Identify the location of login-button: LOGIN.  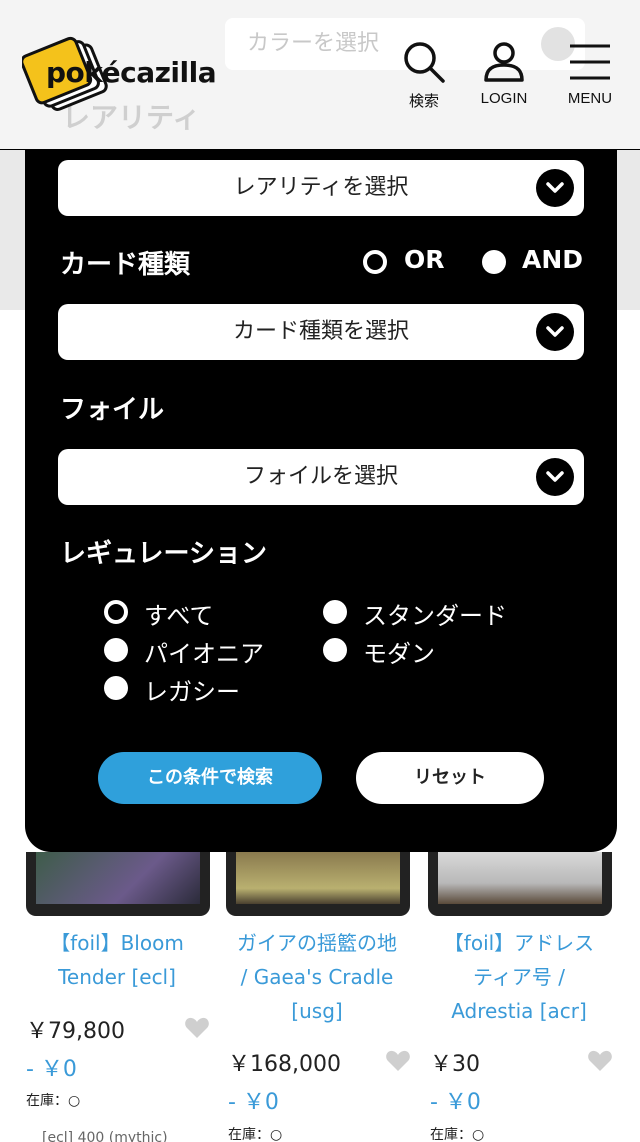
(504, 78).